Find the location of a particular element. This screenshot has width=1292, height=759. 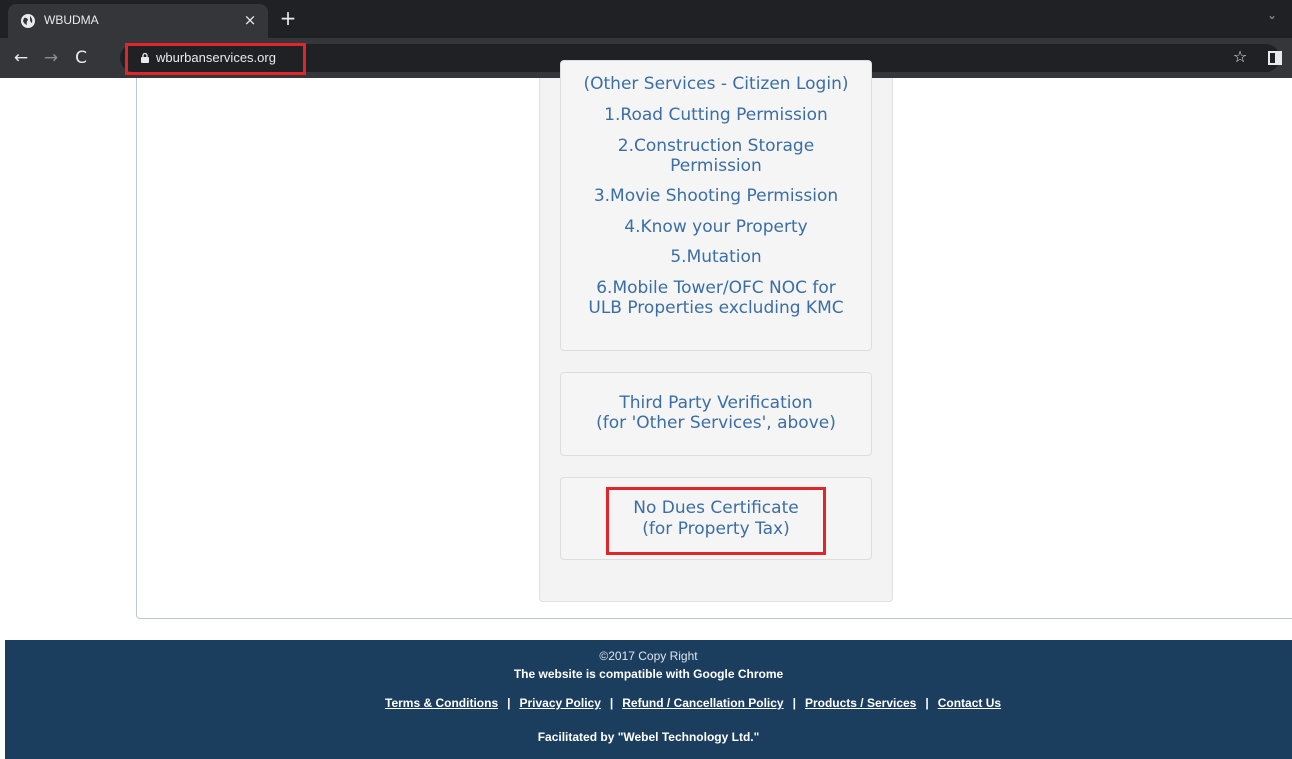

forward-button: → is located at coordinates (51, 58).